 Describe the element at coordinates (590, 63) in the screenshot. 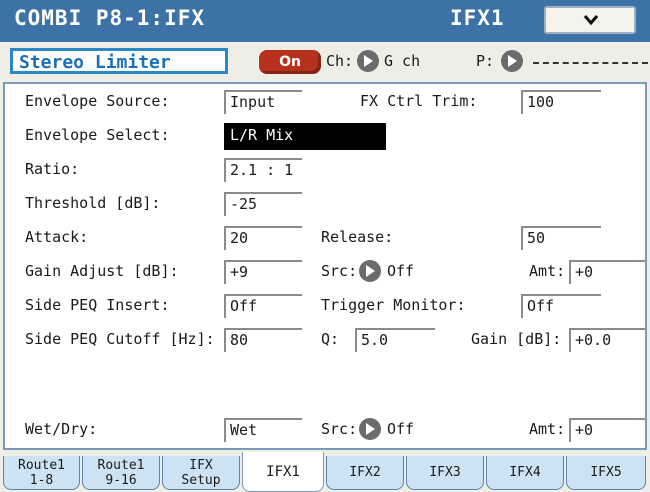

I see `p-value-placeholder` at that location.